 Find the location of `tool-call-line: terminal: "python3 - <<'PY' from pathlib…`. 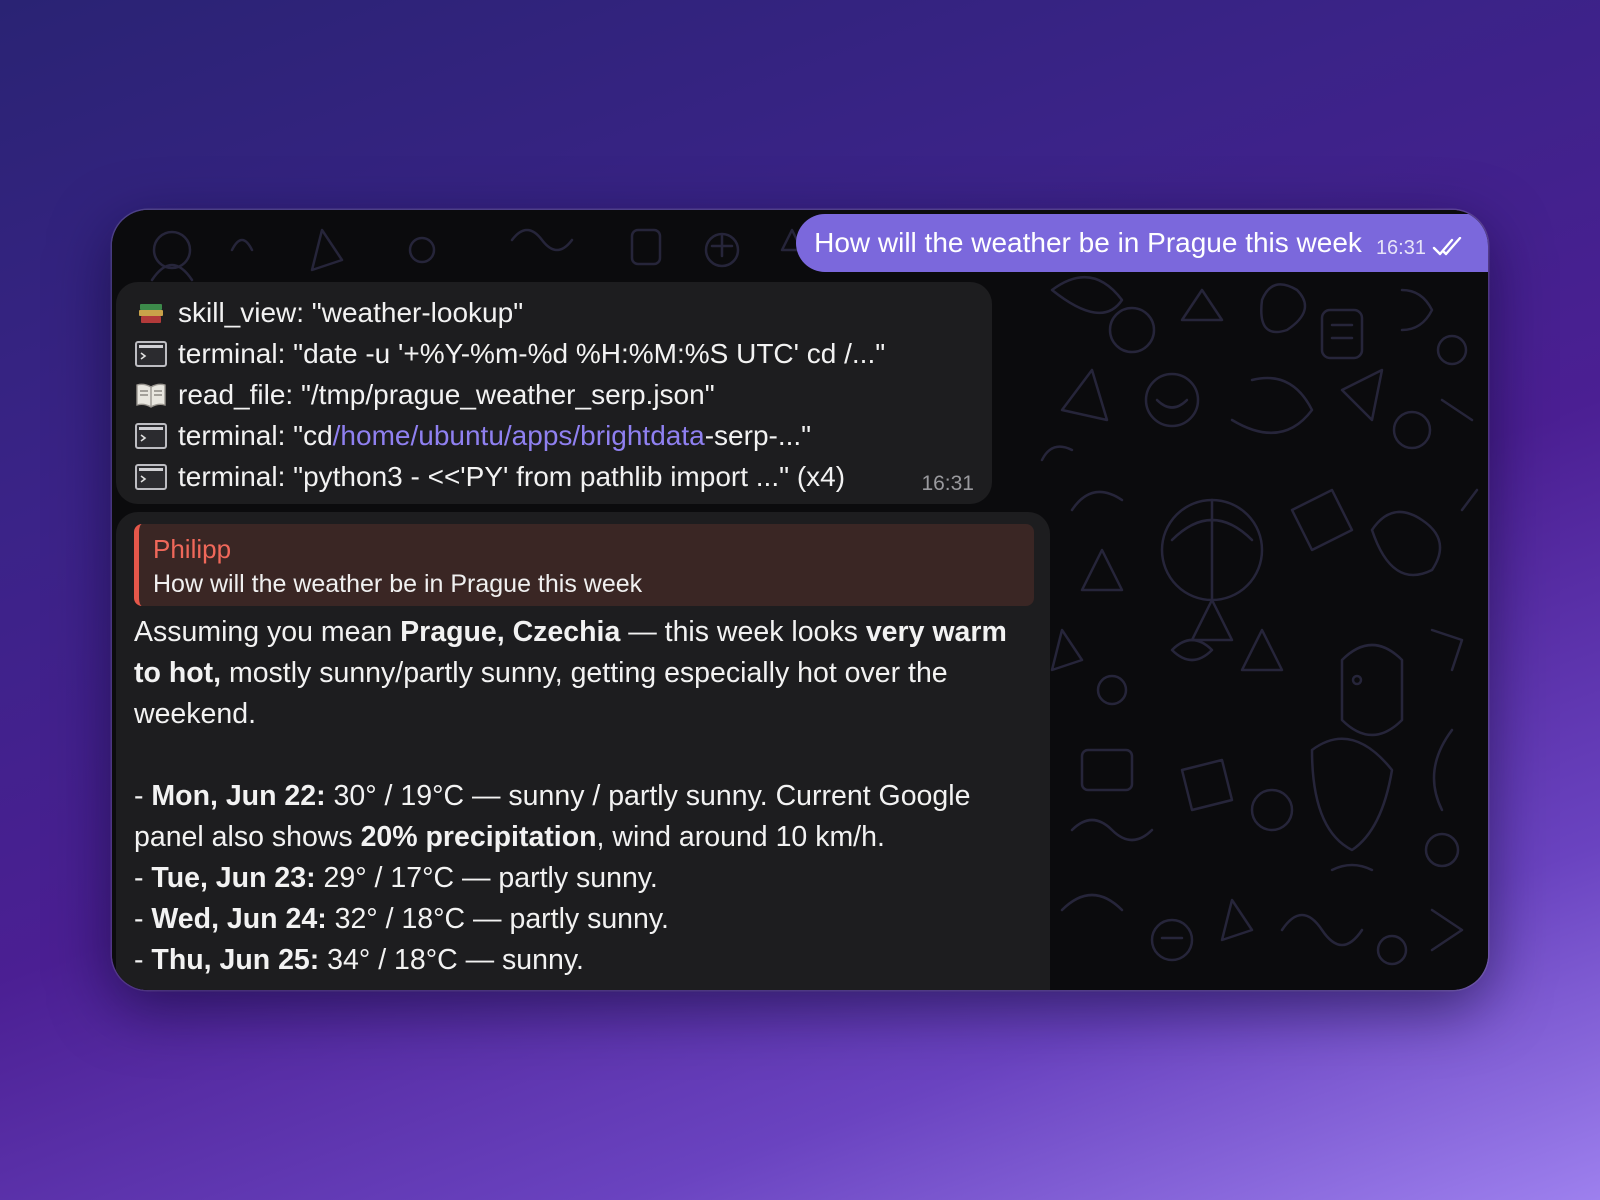

tool-call-line: terminal: "python3 - <<'PY' from pathlib… is located at coordinates (563, 476).